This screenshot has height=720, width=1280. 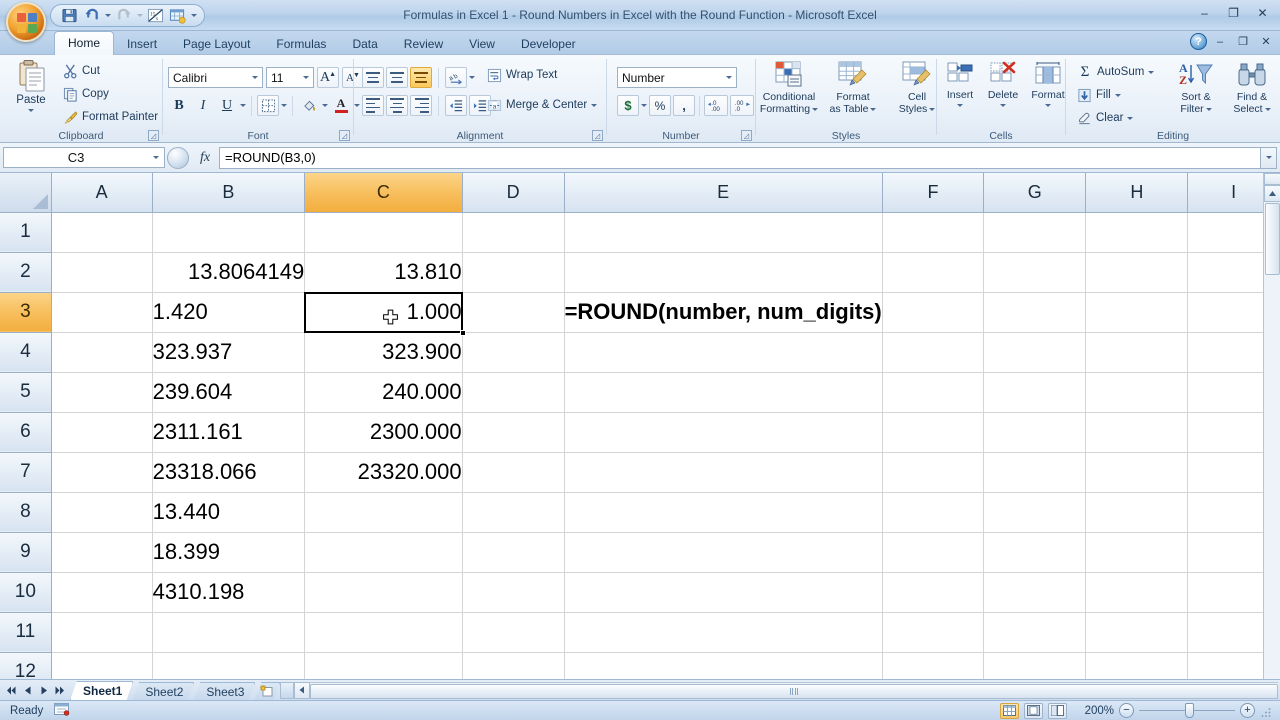 What do you see at coordinates (383, 472) in the screenshot?
I see `cell-c7: 23320.000` at bounding box center [383, 472].